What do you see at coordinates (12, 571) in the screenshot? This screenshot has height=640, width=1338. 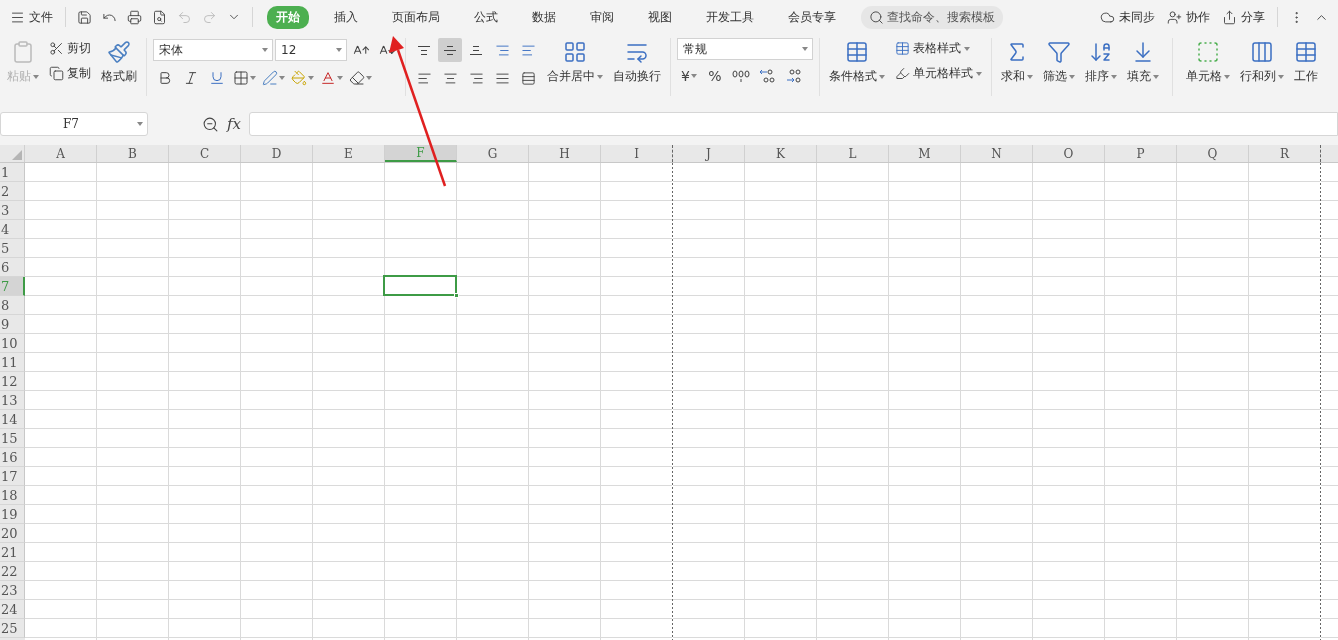 I see `row-header: 22` at bounding box center [12, 571].